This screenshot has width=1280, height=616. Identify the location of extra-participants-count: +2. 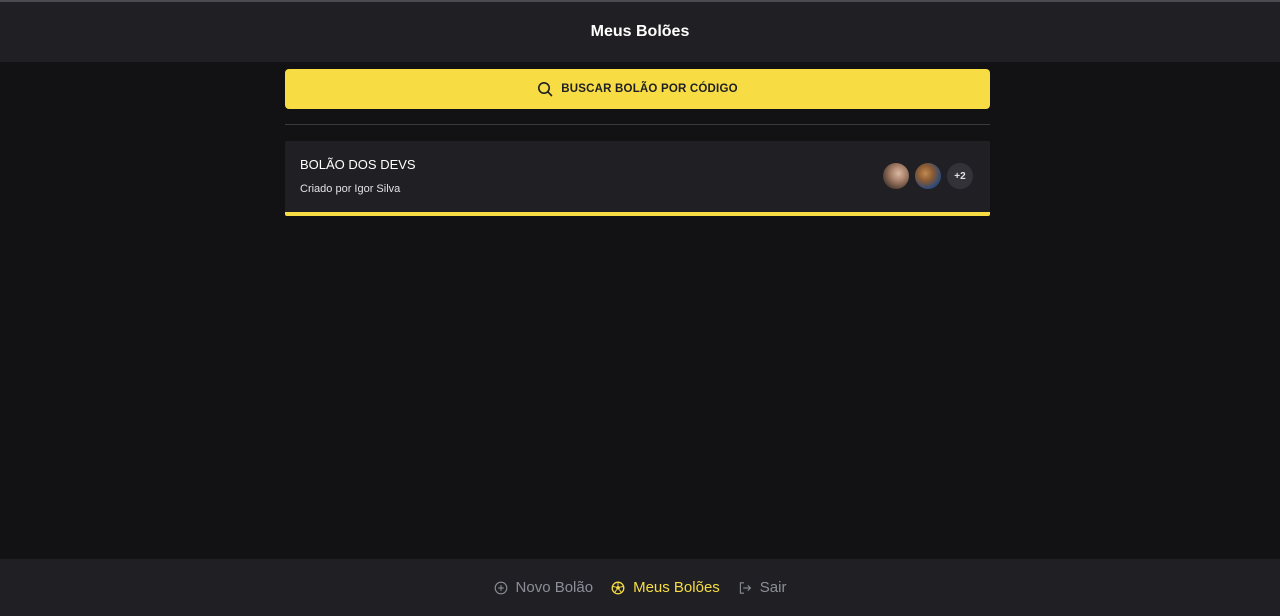
(960, 176).